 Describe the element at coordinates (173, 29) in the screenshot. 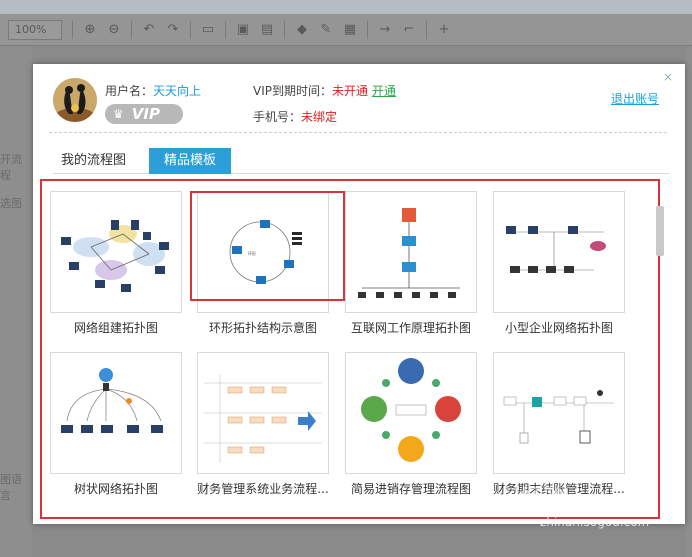

I see `redo-icon: ↷` at that location.